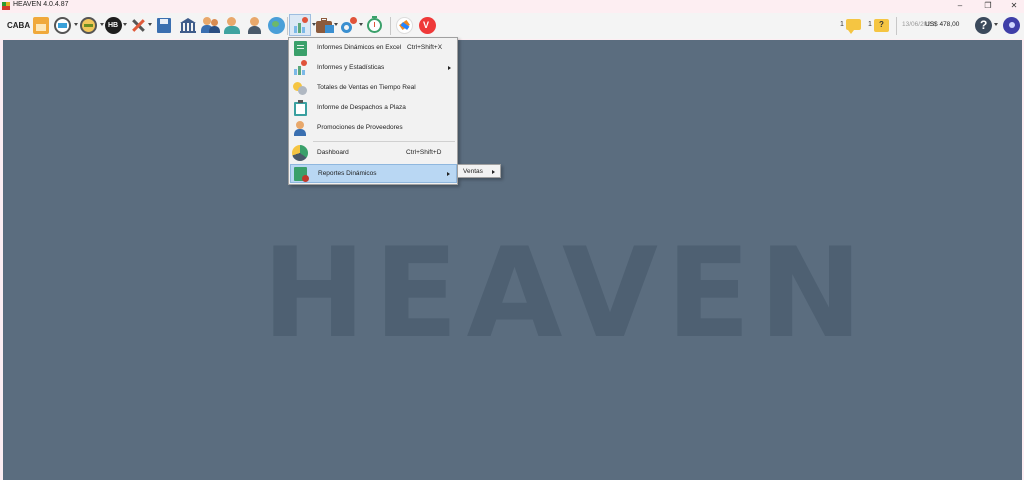 This screenshot has width=1024, height=480. Describe the element at coordinates (473, 171) in the screenshot. I see `submenu-item-ventas: Ventas` at that location.